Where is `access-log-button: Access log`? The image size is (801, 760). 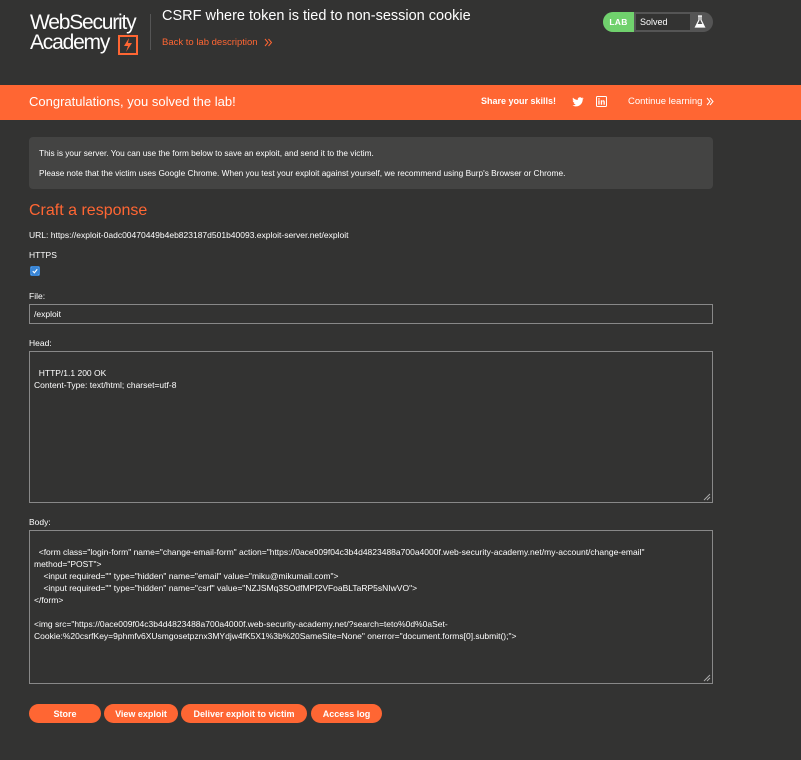
access-log-button: Access log is located at coordinates (346, 713).